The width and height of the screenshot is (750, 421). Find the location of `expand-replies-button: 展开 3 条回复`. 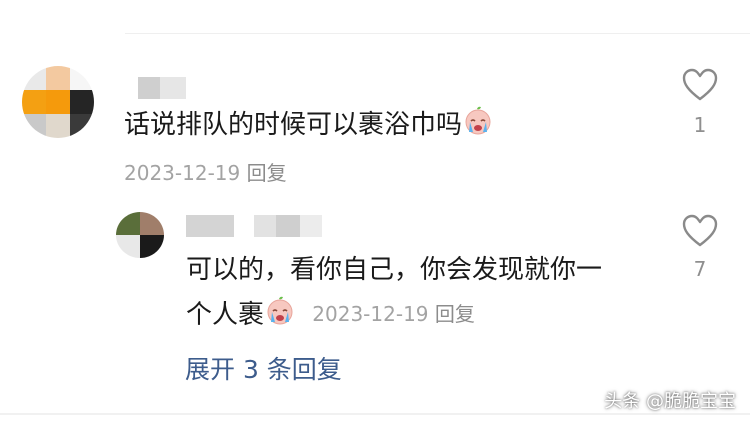

expand-replies-button: 展开 3 条回复 is located at coordinates (263, 368).